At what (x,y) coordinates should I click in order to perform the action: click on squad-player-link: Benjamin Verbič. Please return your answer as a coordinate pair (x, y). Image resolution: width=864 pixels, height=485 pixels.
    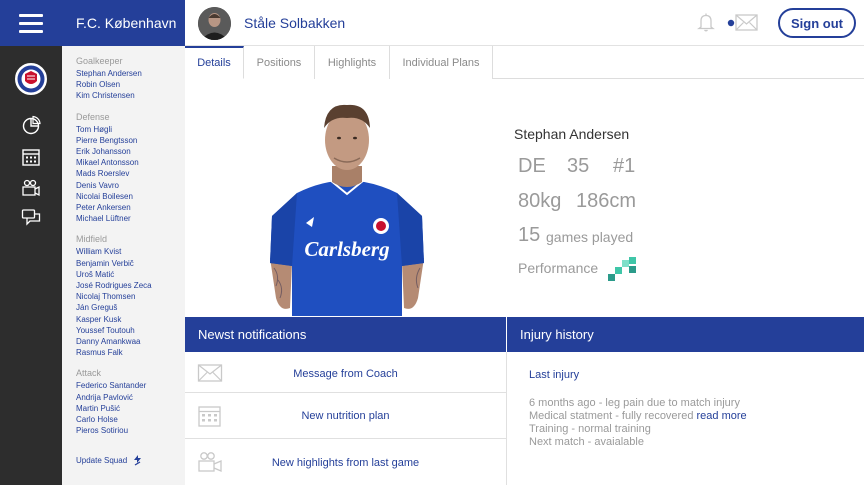
    Looking at the image, I should click on (130, 263).